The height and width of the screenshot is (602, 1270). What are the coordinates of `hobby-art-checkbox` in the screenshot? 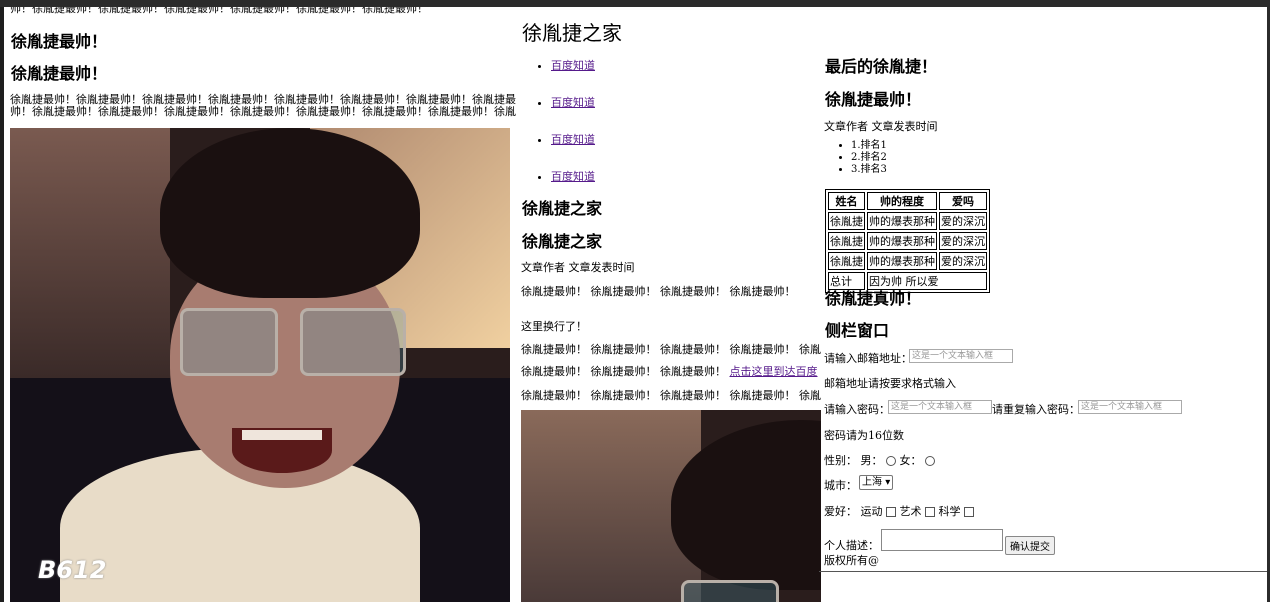 It's located at (930, 512).